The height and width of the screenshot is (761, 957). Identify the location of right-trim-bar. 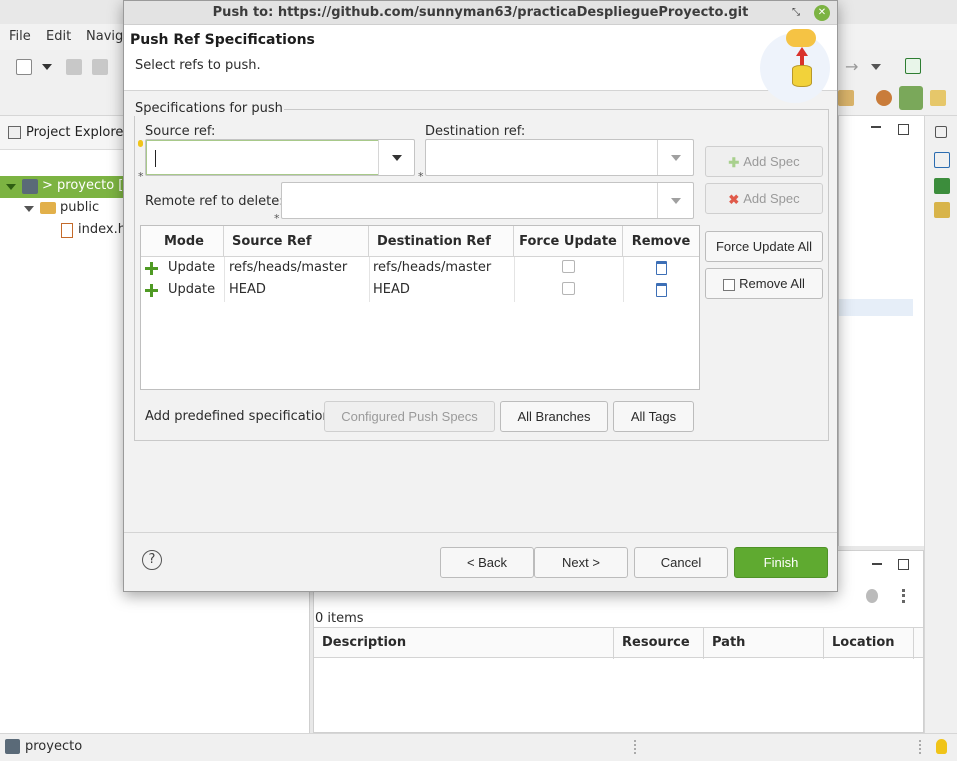
(940, 424).